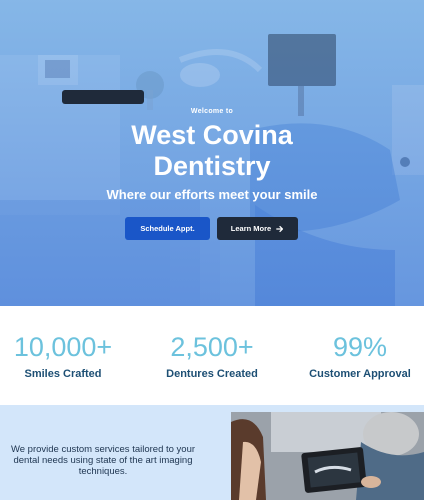 The height and width of the screenshot is (500, 424). What do you see at coordinates (360, 374) in the screenshot?
I see `stat-label: Customer Approval` at bounding box center [360, 374].